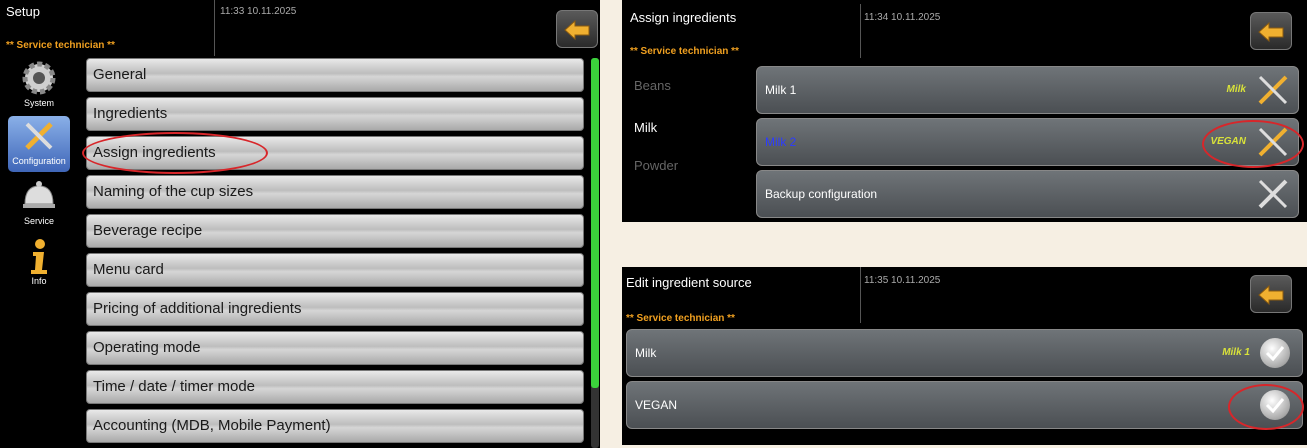  What do you see at coordinates (1027, 142) in the screenshot?
I see `assign-row-milk-2: Milk 2 VEGAN` at bounding box center [1027, 142].